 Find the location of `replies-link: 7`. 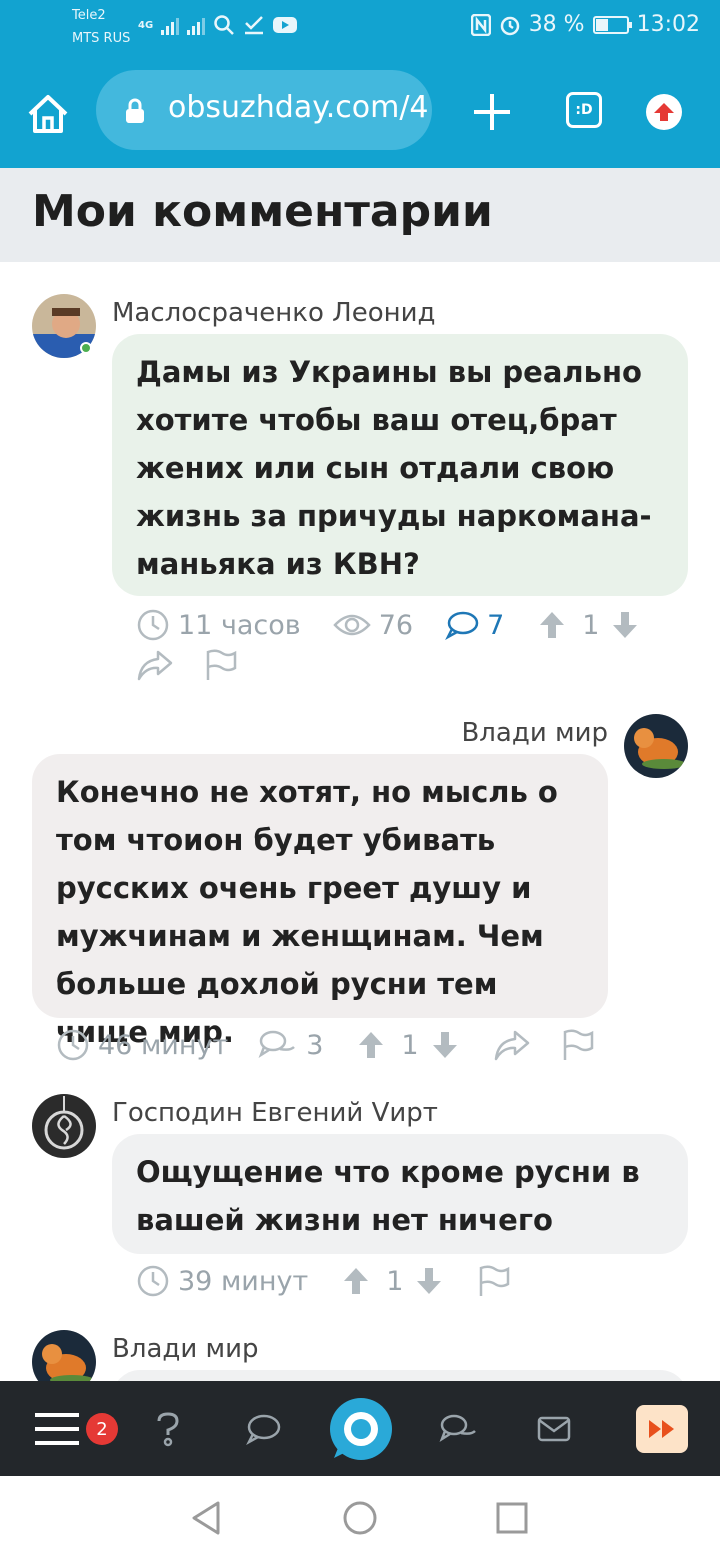

replies-link: 7 is located at coordinates (474, 625).